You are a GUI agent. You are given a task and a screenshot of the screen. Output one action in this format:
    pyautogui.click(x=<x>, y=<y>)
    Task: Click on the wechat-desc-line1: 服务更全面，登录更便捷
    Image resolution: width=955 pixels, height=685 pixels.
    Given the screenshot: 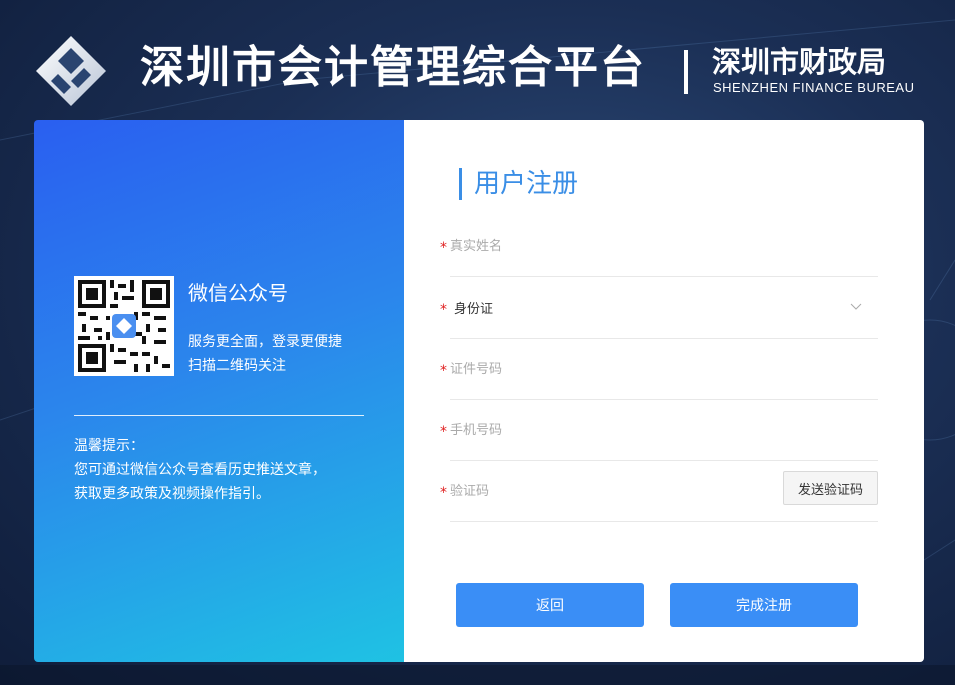 What is the action you would take?
    pyautogui.click(x=265, y=342)
    